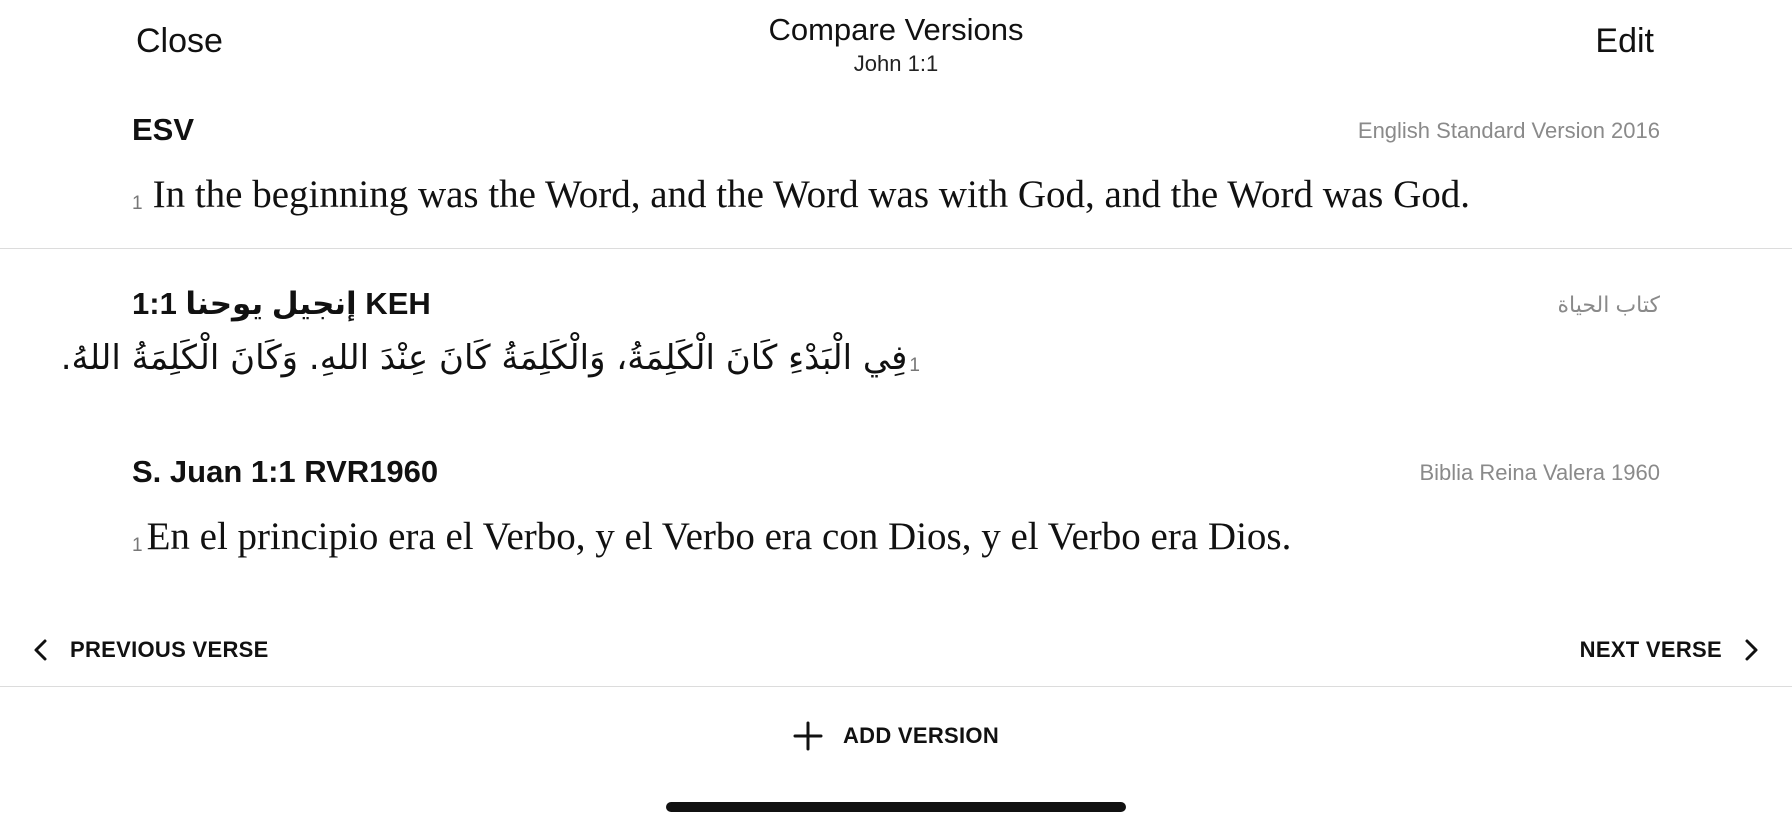 The width and height of the screenshot is (1792, 828). I want to click on version-abbreviation: S. Juan 1:1 RVR1960, so click(285, 471).